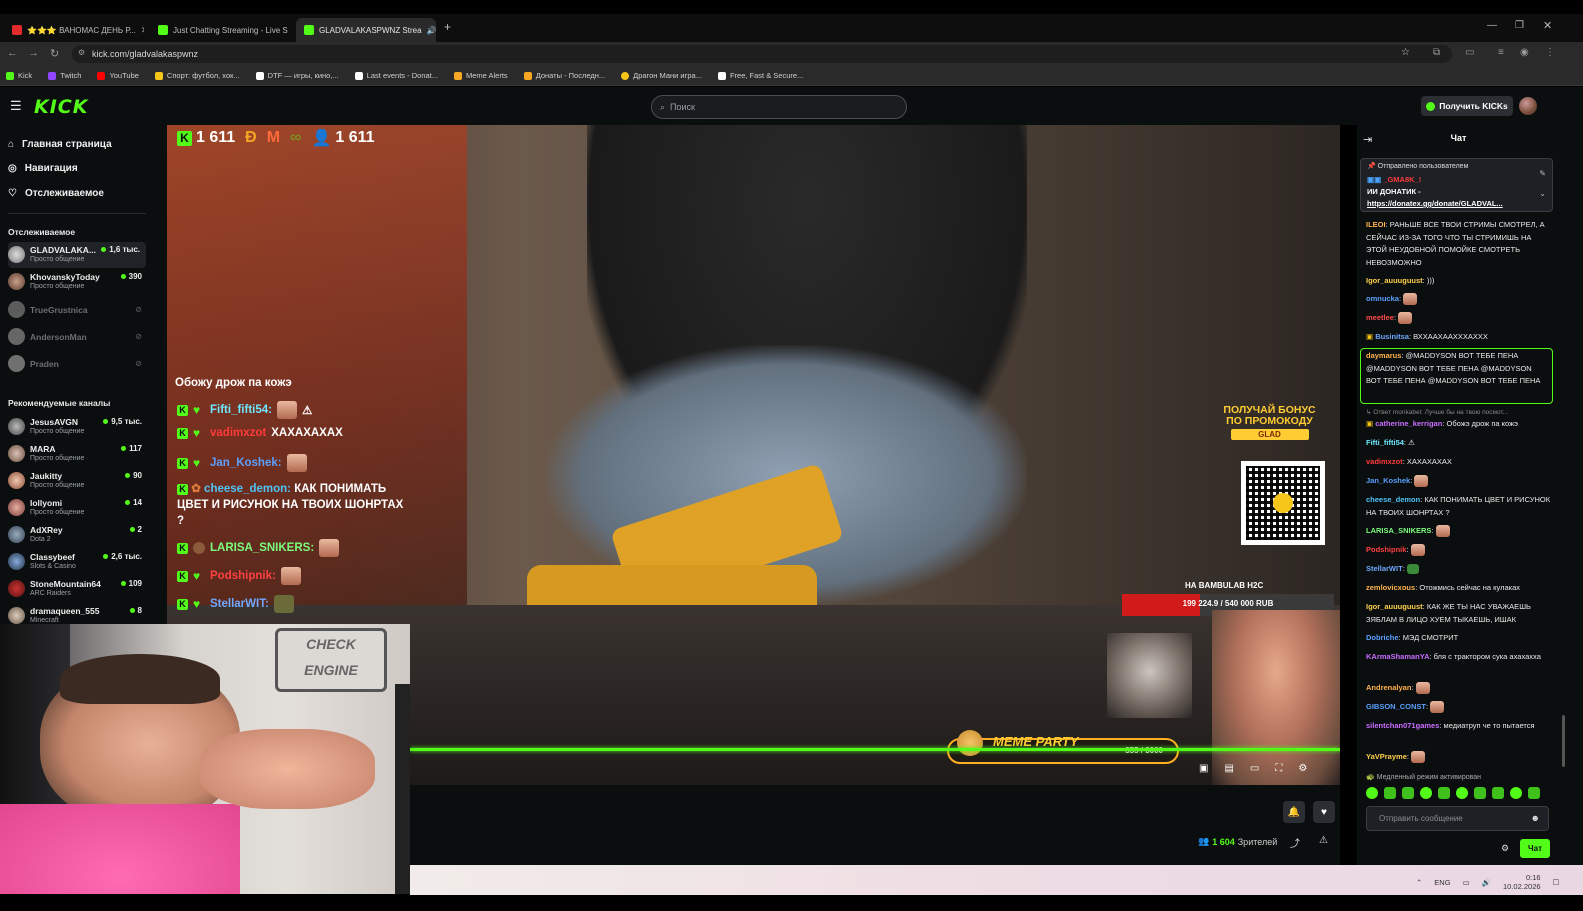  What do you see at coordinates (1392, 336) in the screenshot?
I see `chat-user: Businitsa` at bounding box center [1392, 336].